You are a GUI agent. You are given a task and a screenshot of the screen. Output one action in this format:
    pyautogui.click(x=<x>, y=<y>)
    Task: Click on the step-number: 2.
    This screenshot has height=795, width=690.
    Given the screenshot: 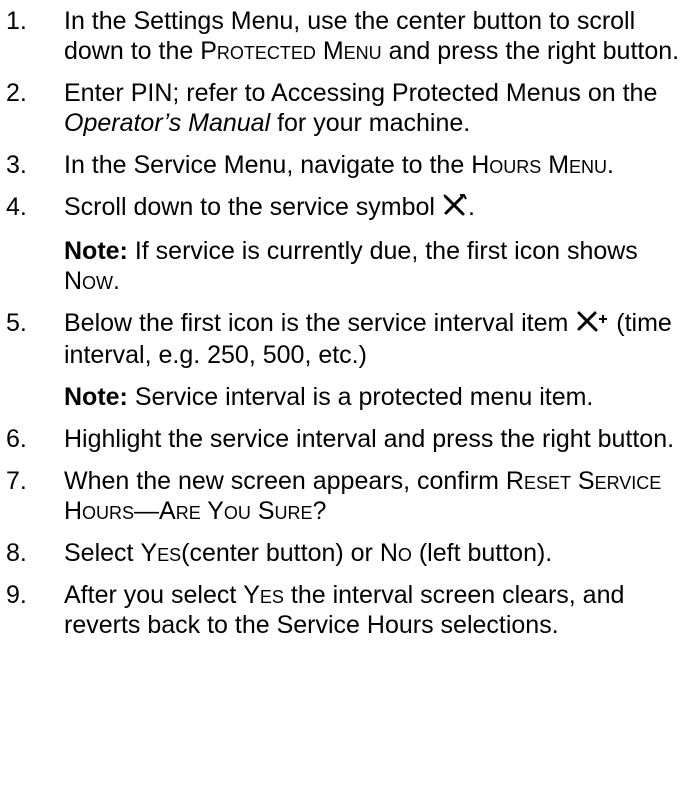 What is the action you would take?
    pyautogui.click(x=16, y=93)
    